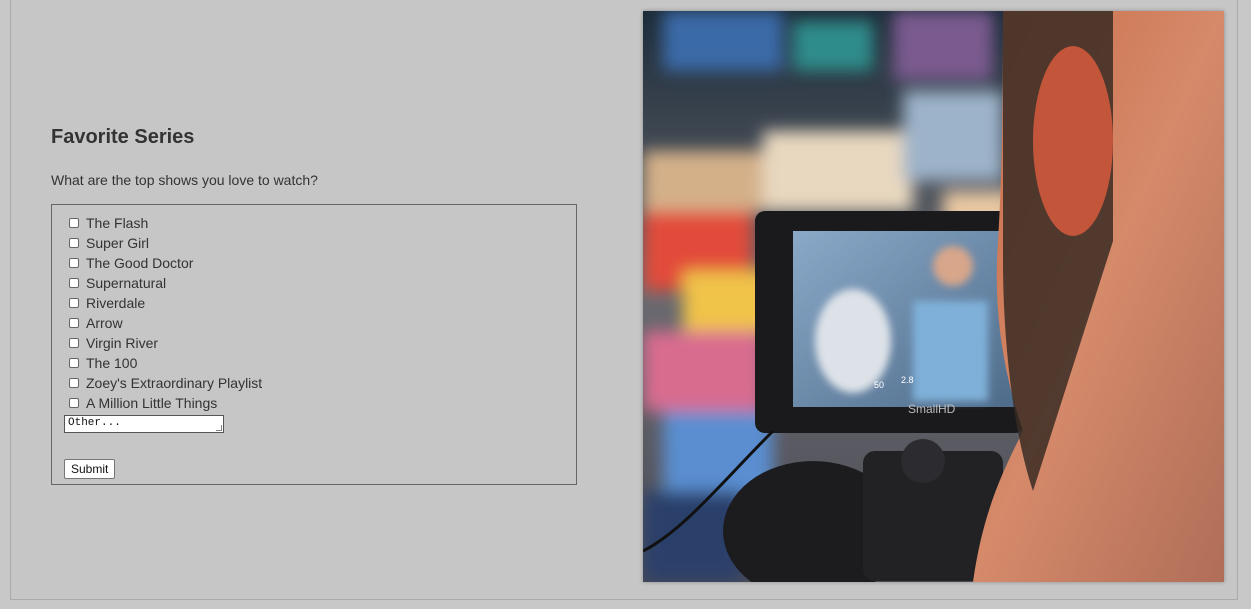  I want to click on option-arrow: Arrow, so click(322, 323).